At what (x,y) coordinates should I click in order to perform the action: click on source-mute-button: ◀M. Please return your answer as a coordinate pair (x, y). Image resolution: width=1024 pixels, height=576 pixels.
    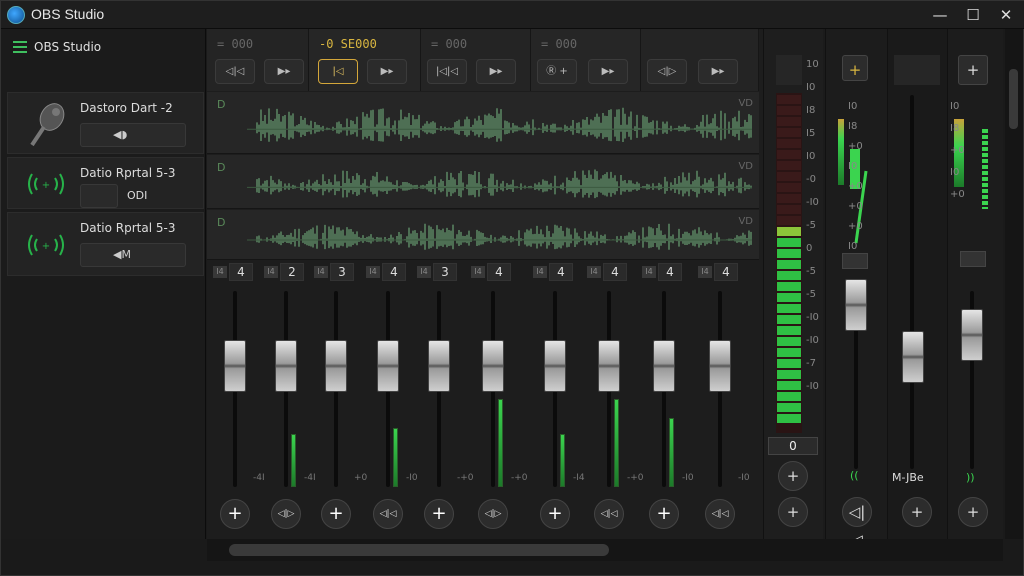
    Looking at the image, I should click on (133, 255).